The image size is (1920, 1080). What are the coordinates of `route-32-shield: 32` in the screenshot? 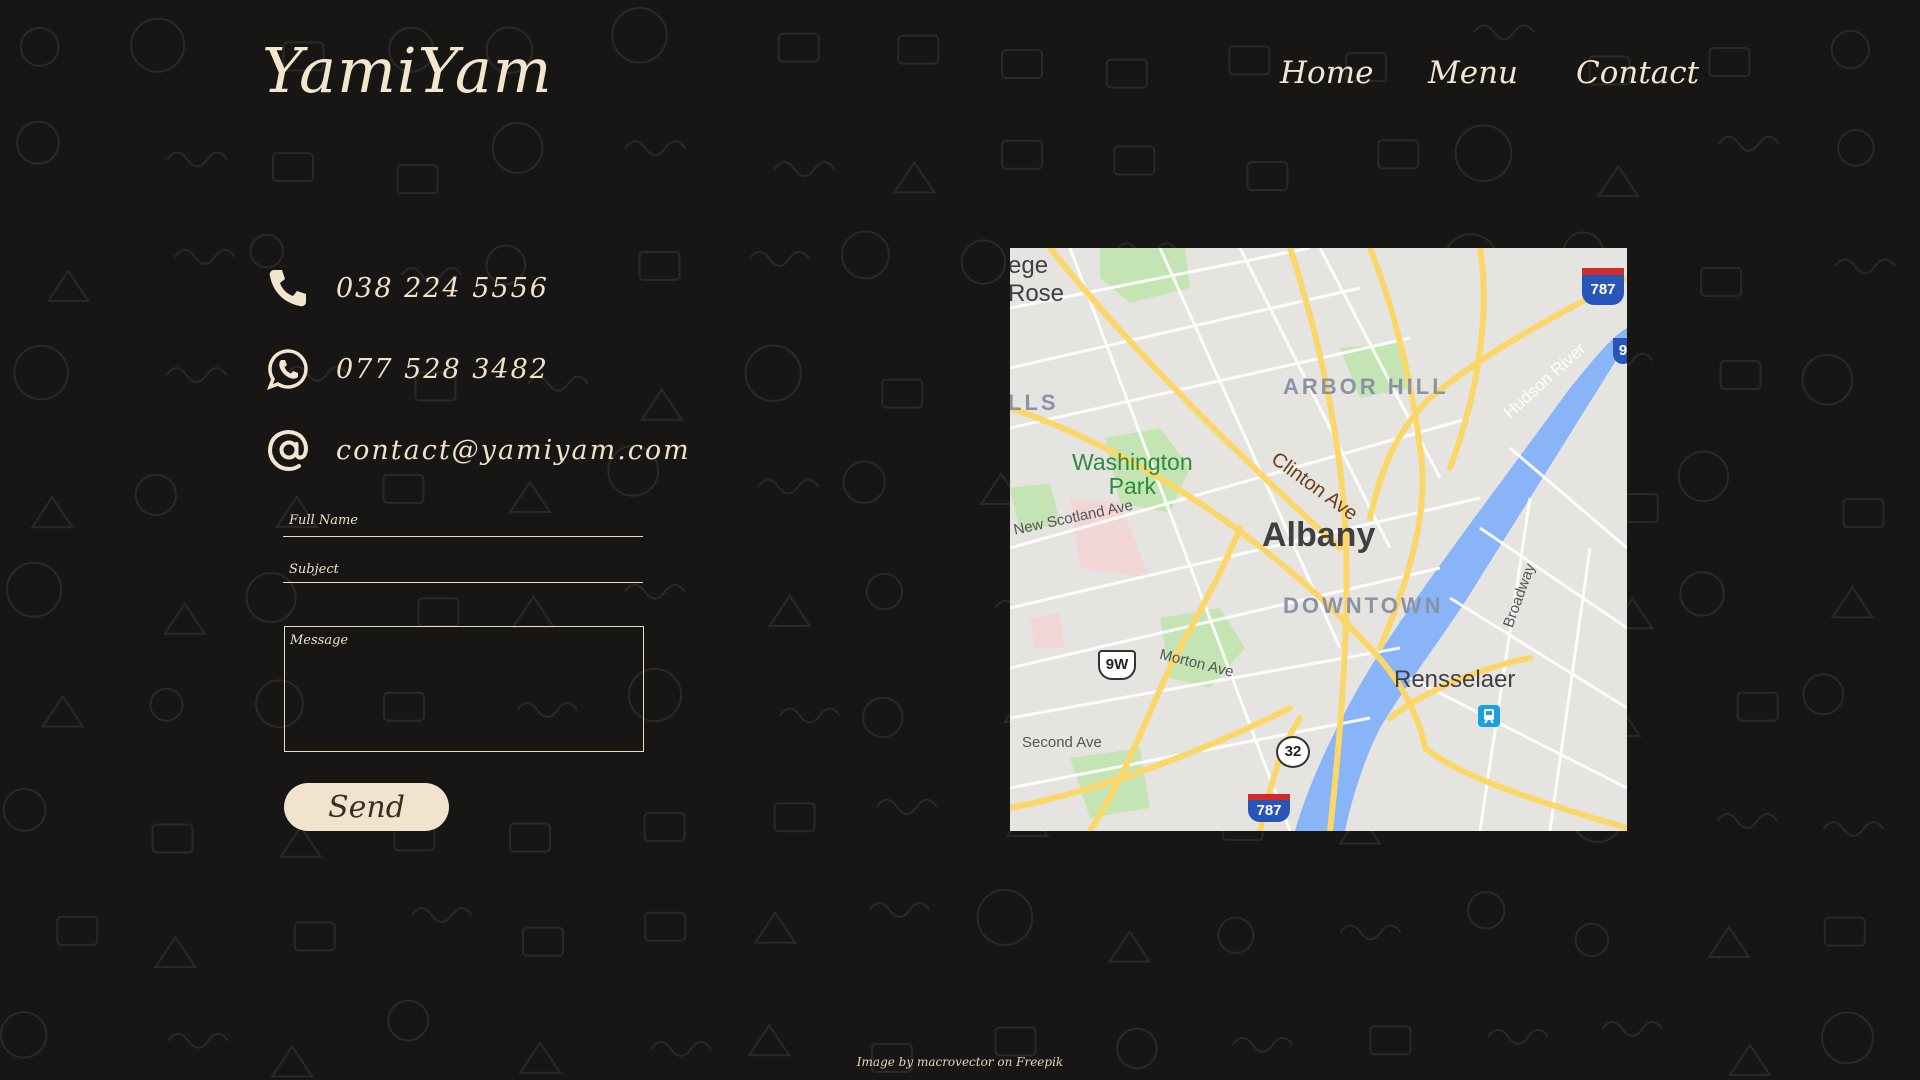 It's located at (1293, 752).